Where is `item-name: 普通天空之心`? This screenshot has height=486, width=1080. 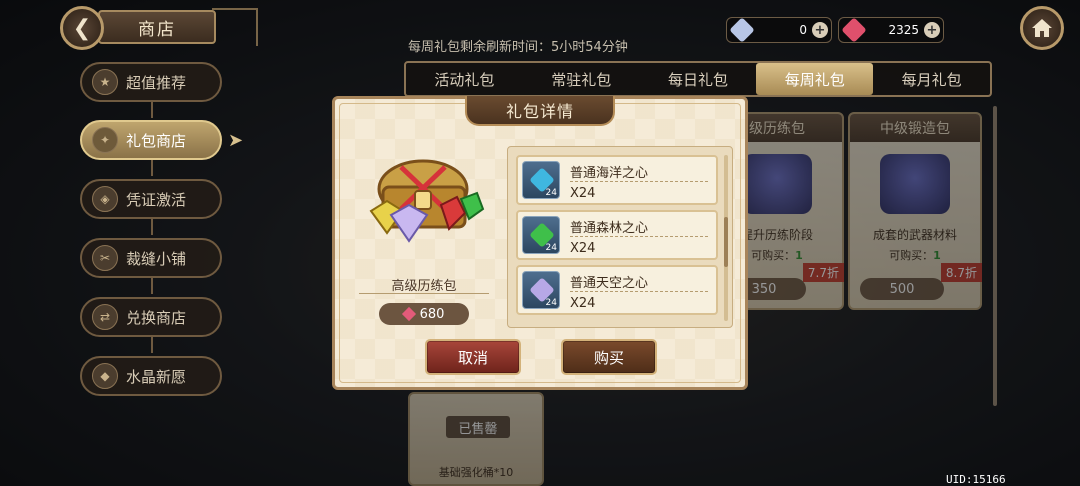
item-name: 普通天空之心 is located at coordinates (609, 283).